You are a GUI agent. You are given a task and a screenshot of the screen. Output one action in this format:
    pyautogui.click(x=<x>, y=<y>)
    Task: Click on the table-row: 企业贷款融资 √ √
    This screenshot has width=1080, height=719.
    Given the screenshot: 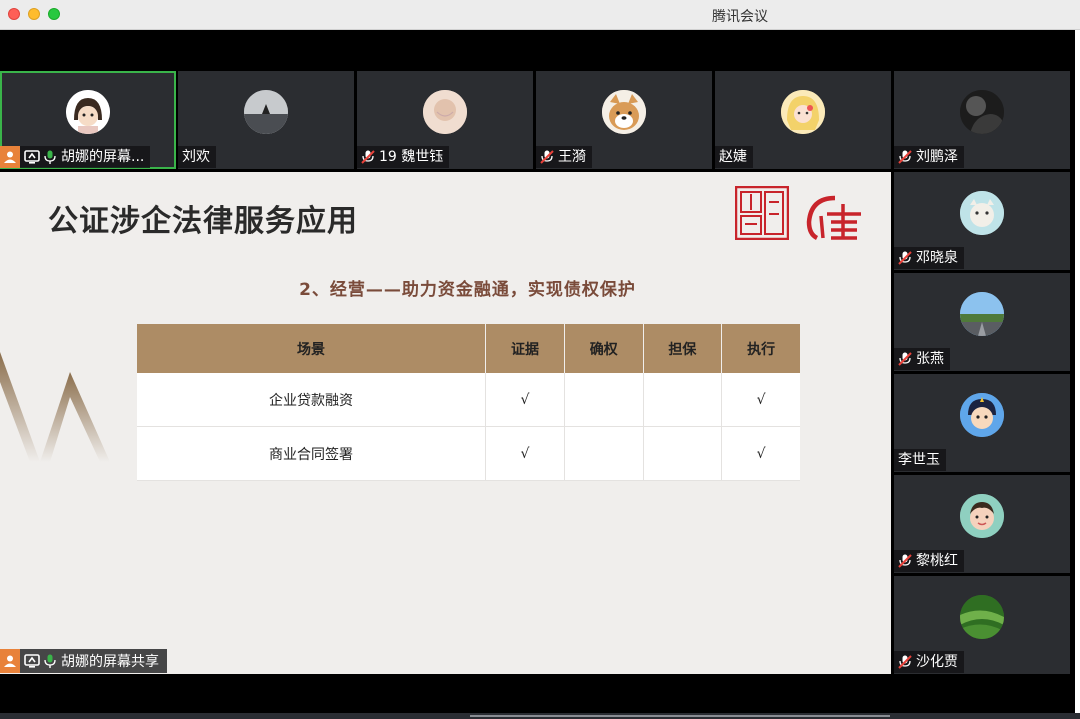 What is the action you would take?
    pyautogui.click(x=468, y=400)
    